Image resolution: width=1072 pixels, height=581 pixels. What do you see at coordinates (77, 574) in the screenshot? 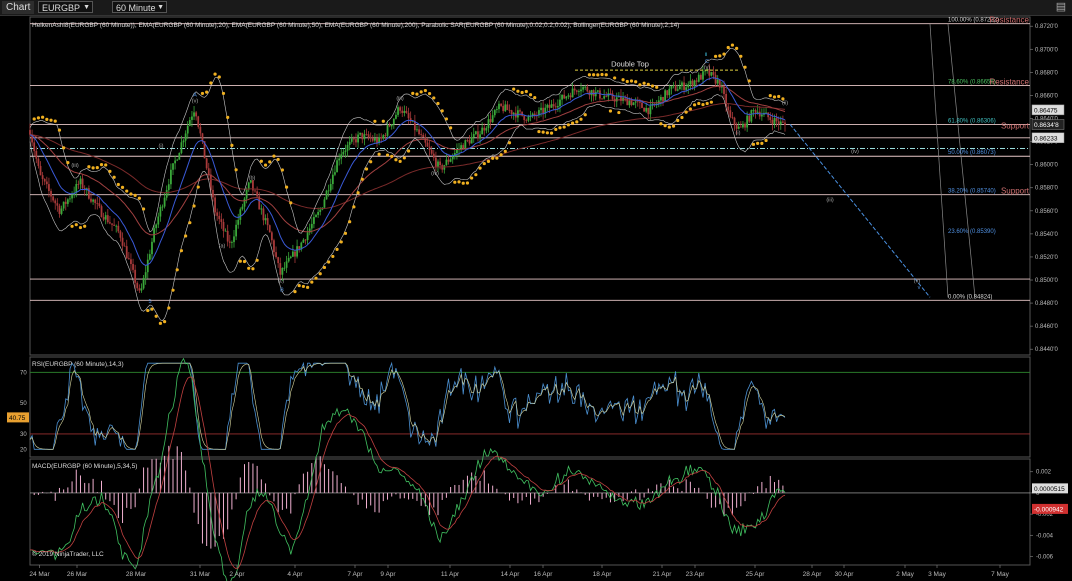
I see `x-tick-label: 26 Mar` at bounding box center [77, 574].